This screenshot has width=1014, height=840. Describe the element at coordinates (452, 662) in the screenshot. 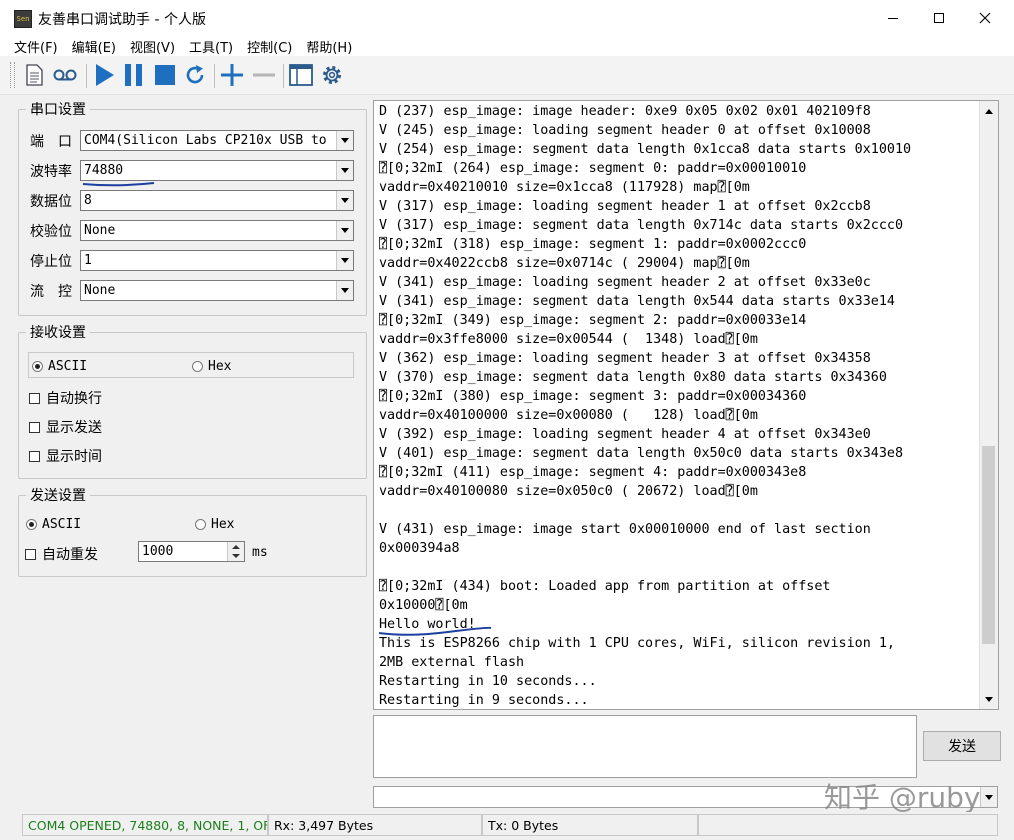

I see `terminal-line: 2MB external flash` at that location.